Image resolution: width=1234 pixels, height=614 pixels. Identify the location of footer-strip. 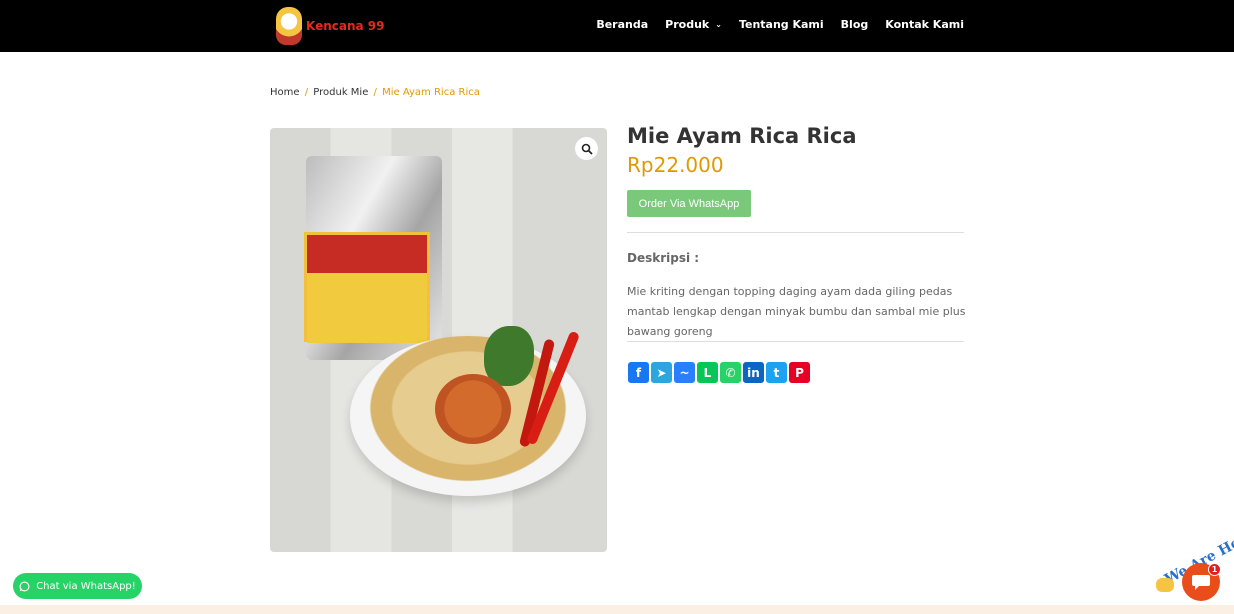
(617, 609).